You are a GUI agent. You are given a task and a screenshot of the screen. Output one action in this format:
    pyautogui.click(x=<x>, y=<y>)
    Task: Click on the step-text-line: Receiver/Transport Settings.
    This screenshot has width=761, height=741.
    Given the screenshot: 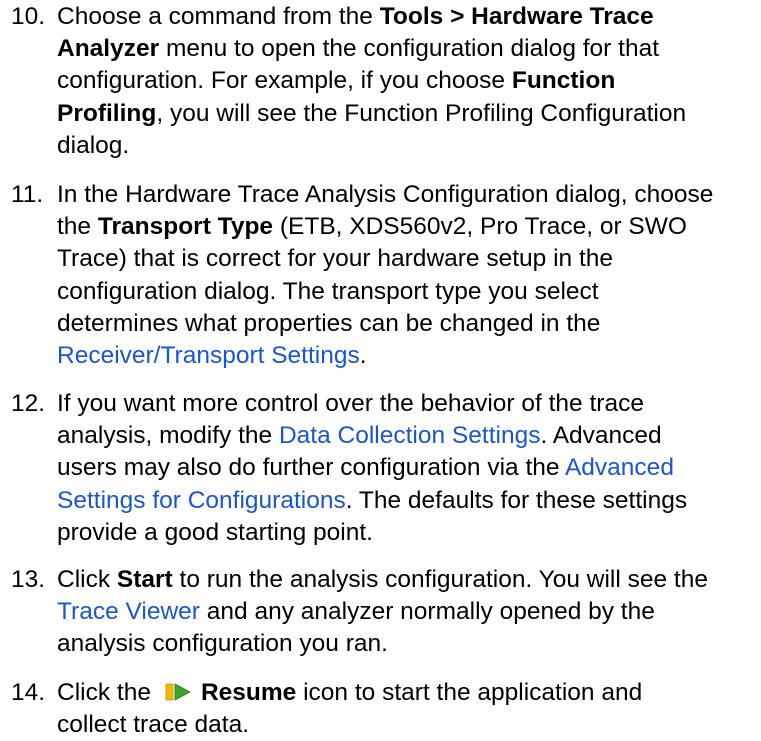 What is the action you would take?
    pyautogui.click(x=212, y=356)
    